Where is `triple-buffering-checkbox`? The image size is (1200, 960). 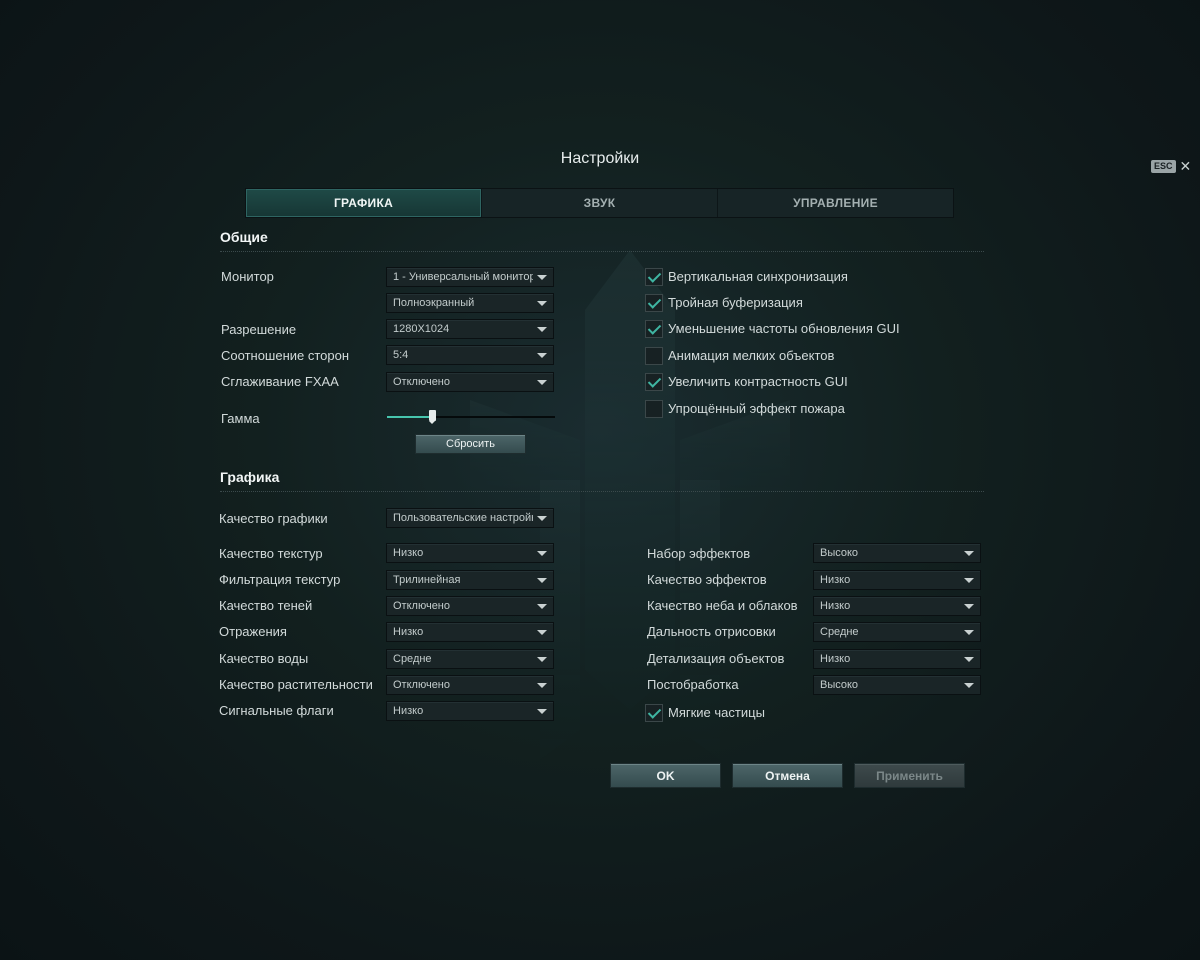
triple-buffering-checkbox is located at coordinates (654, 303).